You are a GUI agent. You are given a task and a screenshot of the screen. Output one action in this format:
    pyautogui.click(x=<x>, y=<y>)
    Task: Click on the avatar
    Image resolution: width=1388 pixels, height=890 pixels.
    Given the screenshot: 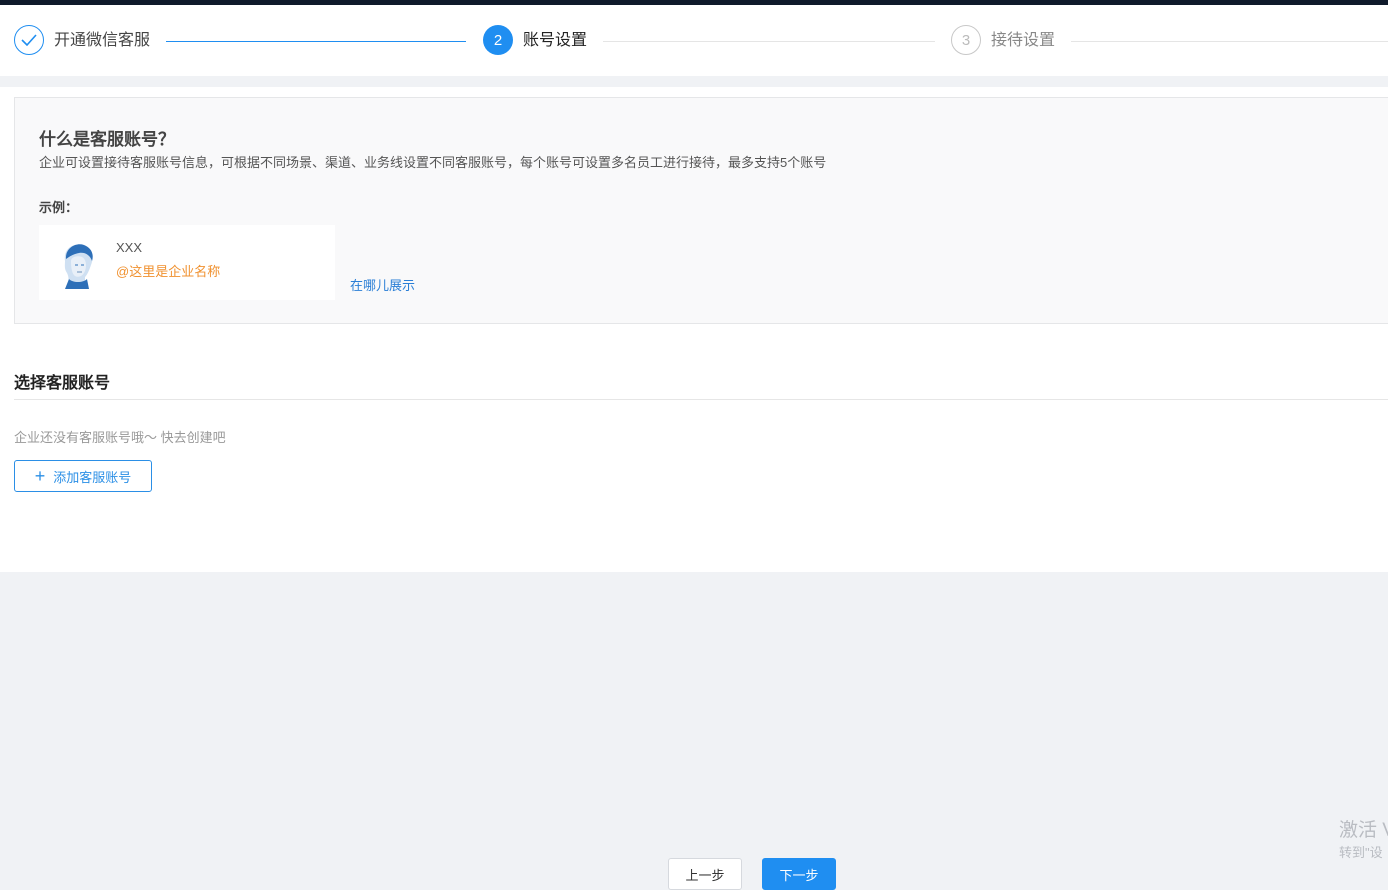 What is the action you would take?
    pyautogui.click(x=78, y=266)
    